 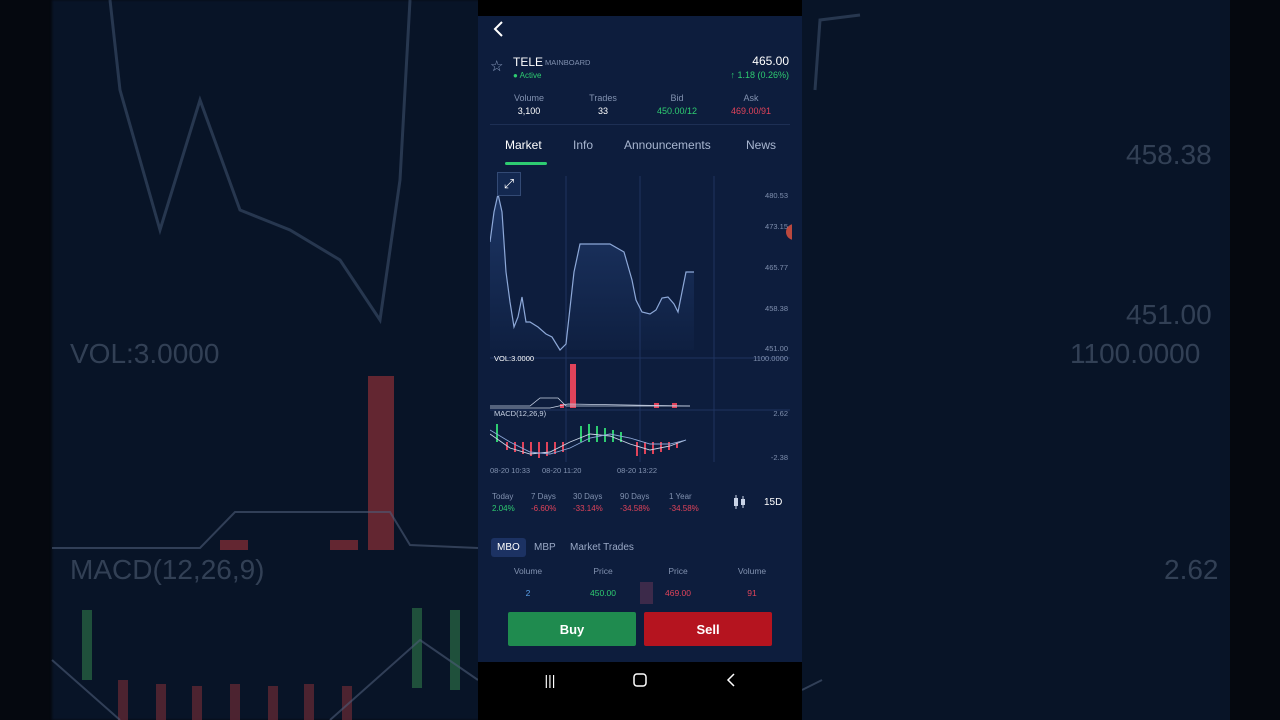 What do you see at coordinates (776, 226) in the screenshot?
I see `price-tick: 473.15` at bounding box center [776, 226].